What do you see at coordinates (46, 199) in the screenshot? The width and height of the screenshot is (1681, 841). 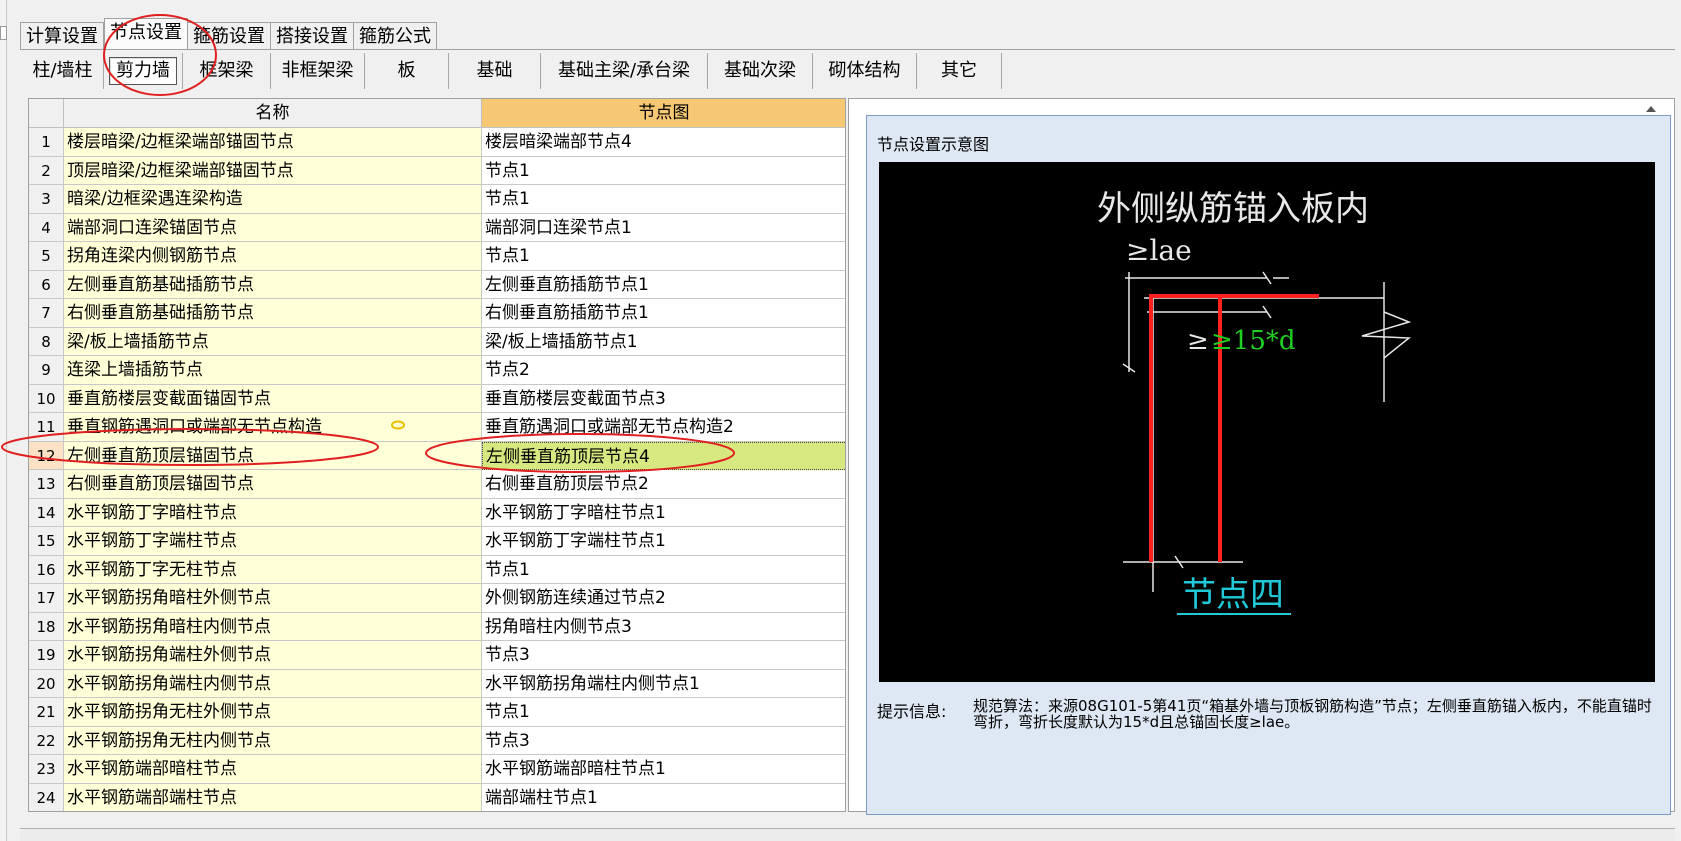 I see `row-number: 3` at bounding box center [46, 199].